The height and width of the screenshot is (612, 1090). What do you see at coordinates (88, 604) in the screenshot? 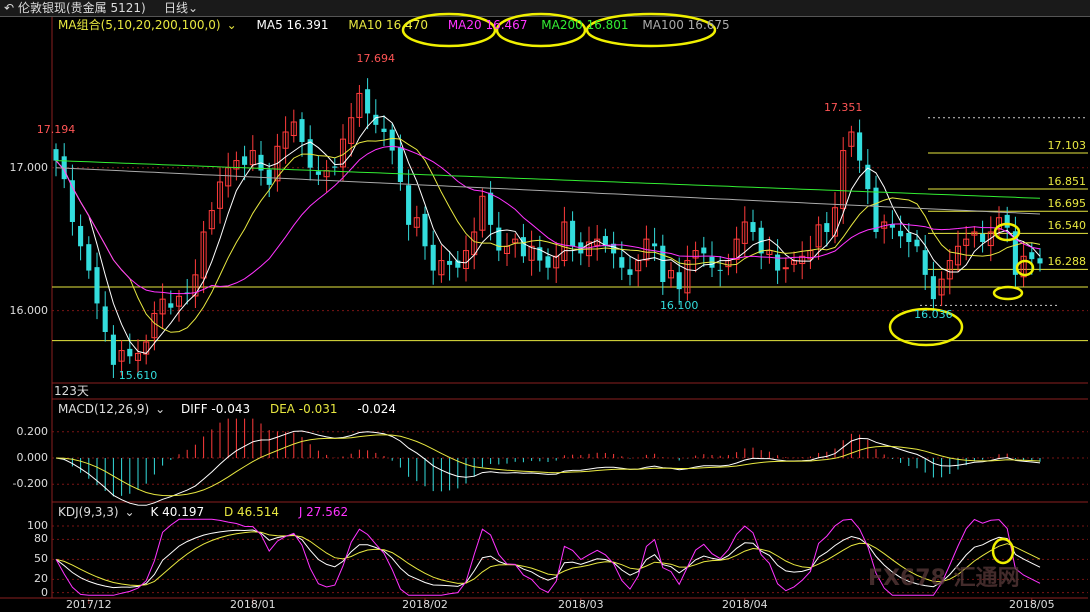
I see `date-tick-label: 2017/12` at bounding box center [88, 604].